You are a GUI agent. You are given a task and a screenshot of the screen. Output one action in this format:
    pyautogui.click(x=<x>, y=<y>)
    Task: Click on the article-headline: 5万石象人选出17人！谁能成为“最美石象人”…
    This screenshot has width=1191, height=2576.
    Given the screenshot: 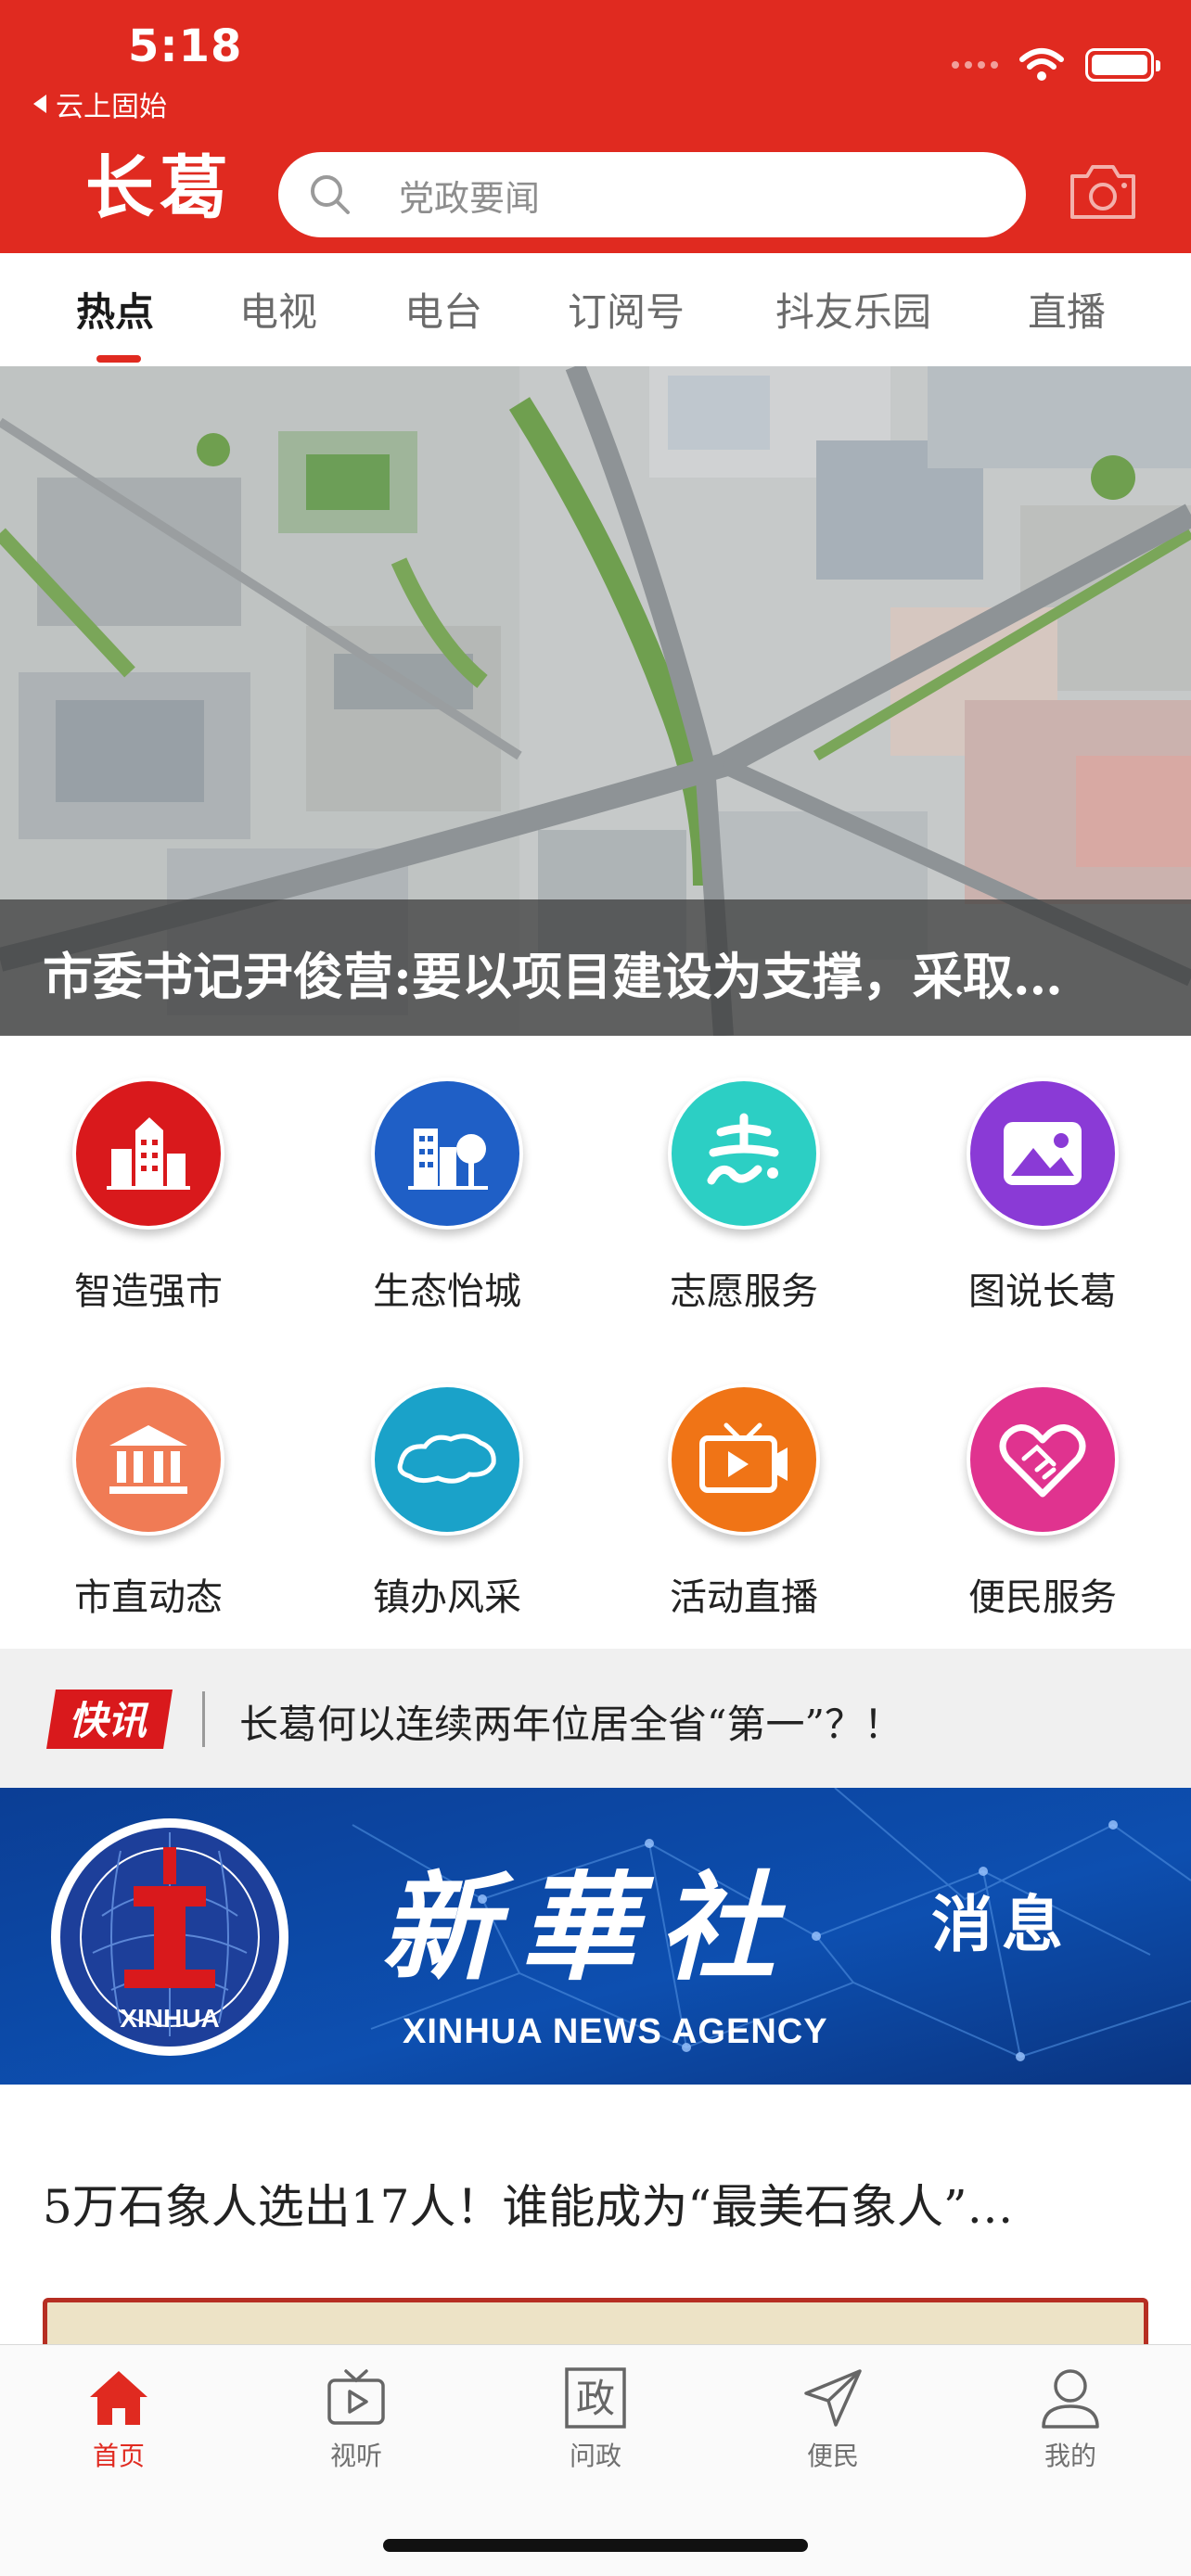 What is the action you would take?
    pyautogui.click(x=594, y=2204)
    